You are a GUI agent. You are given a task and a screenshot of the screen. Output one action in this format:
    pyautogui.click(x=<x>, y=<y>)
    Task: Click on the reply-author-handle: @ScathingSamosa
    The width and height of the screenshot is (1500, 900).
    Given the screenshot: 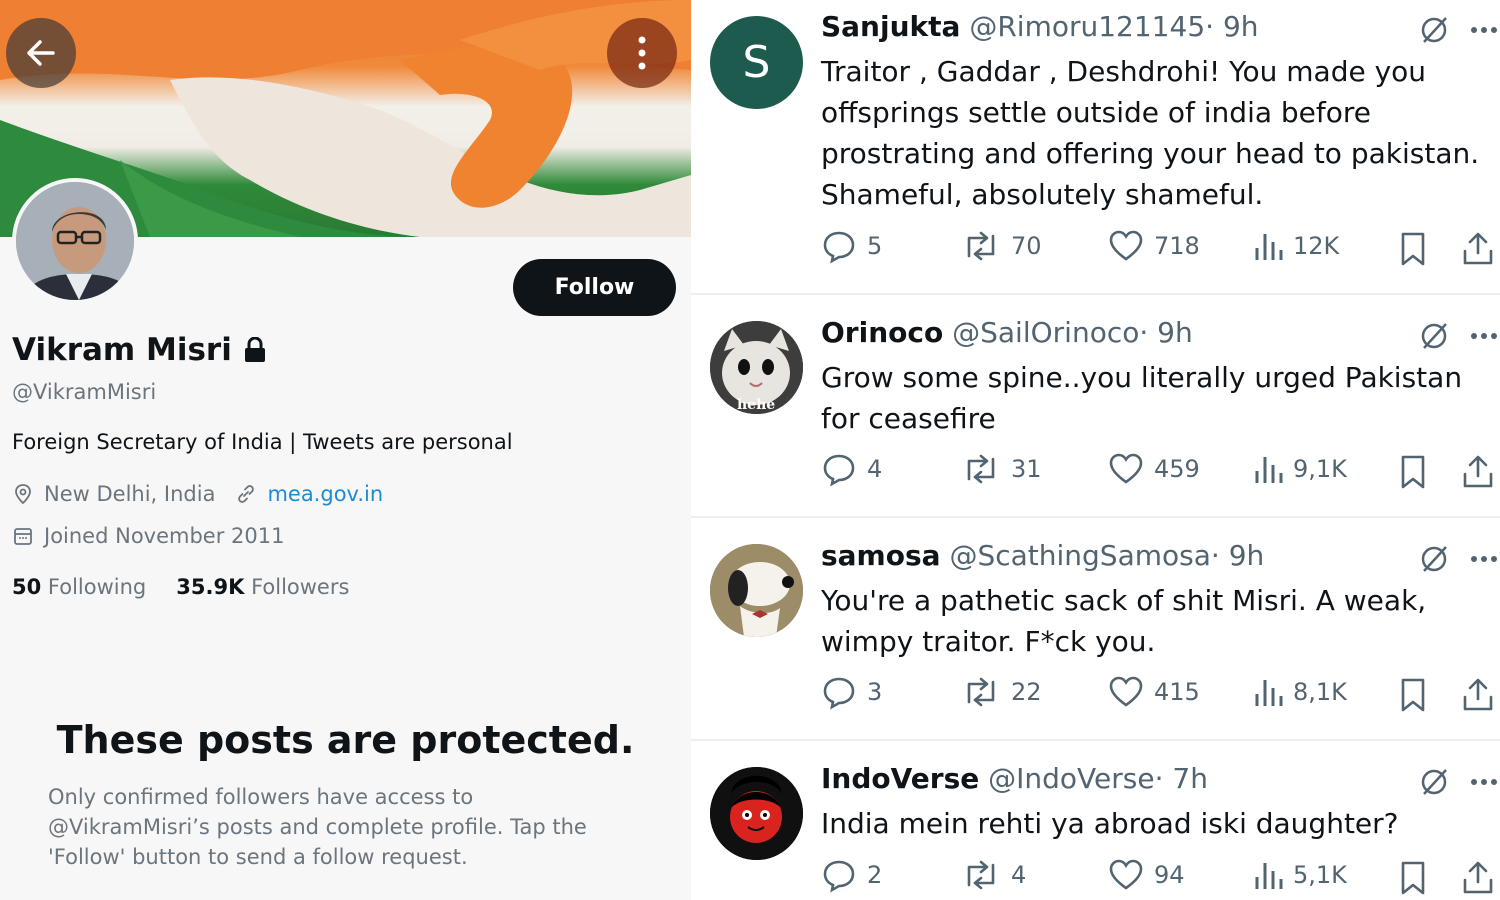 What is the action you would take?
    pyautogui.click(x=1079, y=555)
    